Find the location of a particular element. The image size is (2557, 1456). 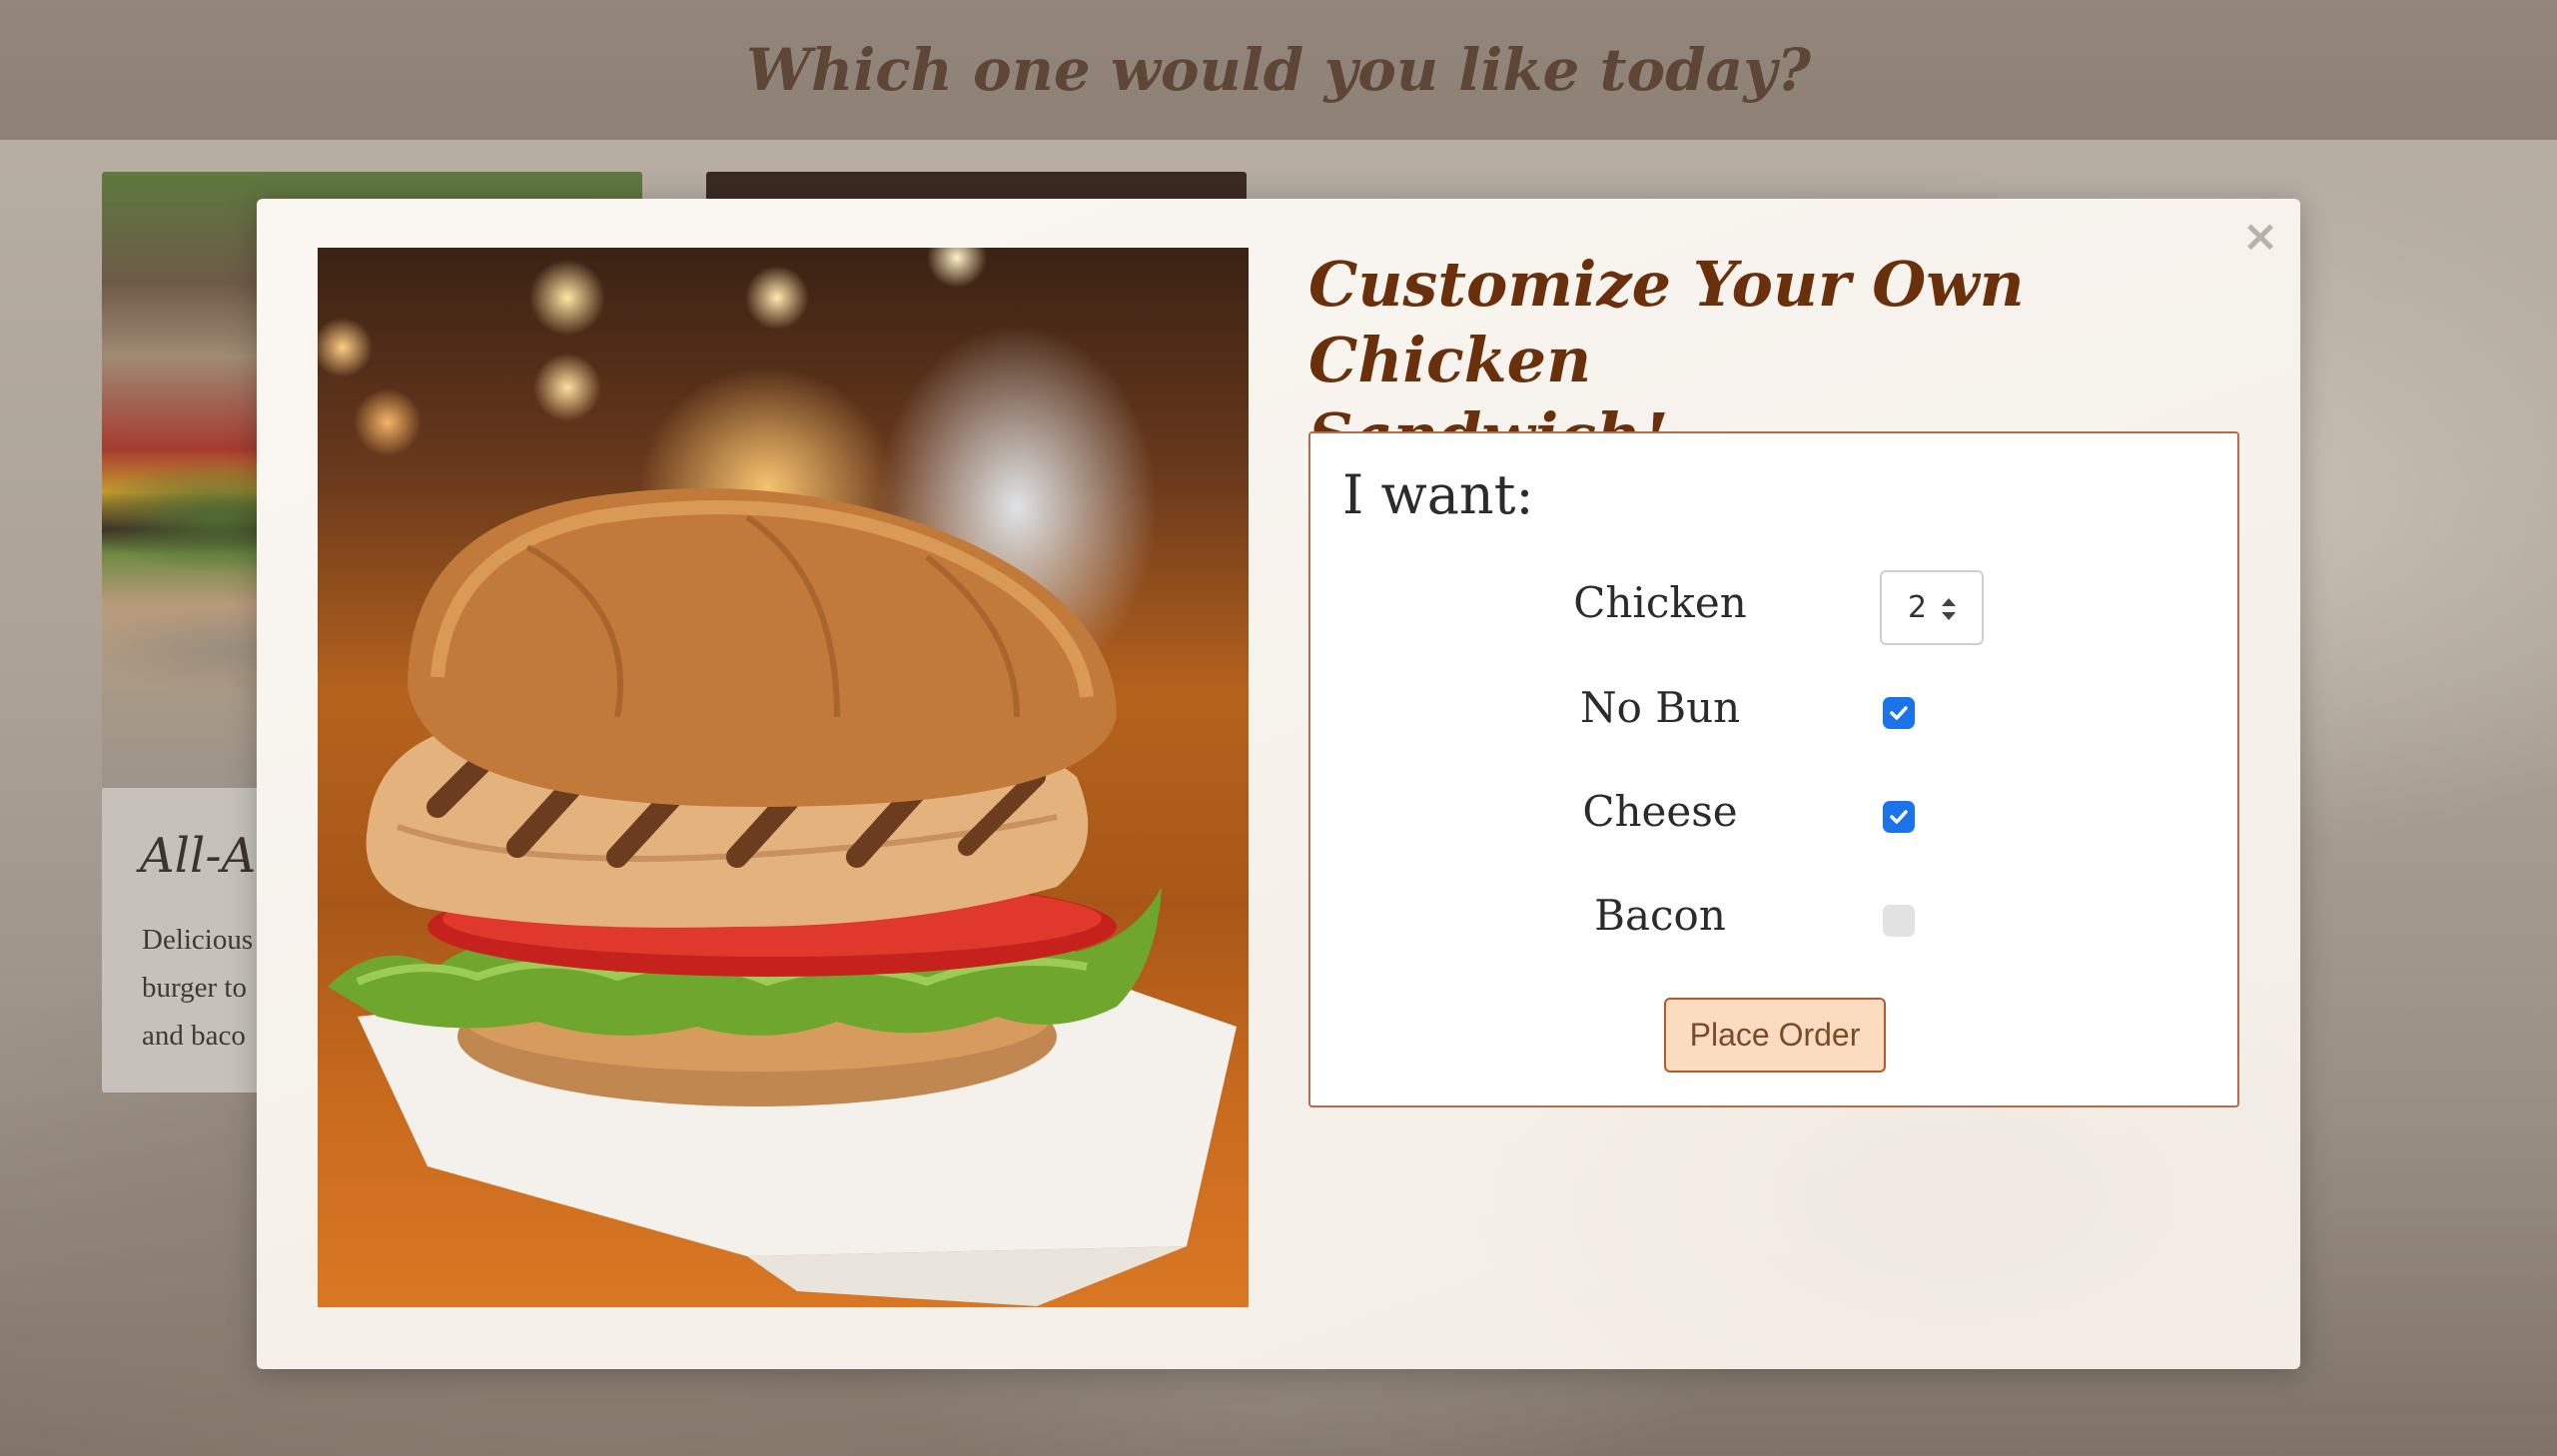

chicken-quantity-value: 2 is located at coordinates (1918, 607).